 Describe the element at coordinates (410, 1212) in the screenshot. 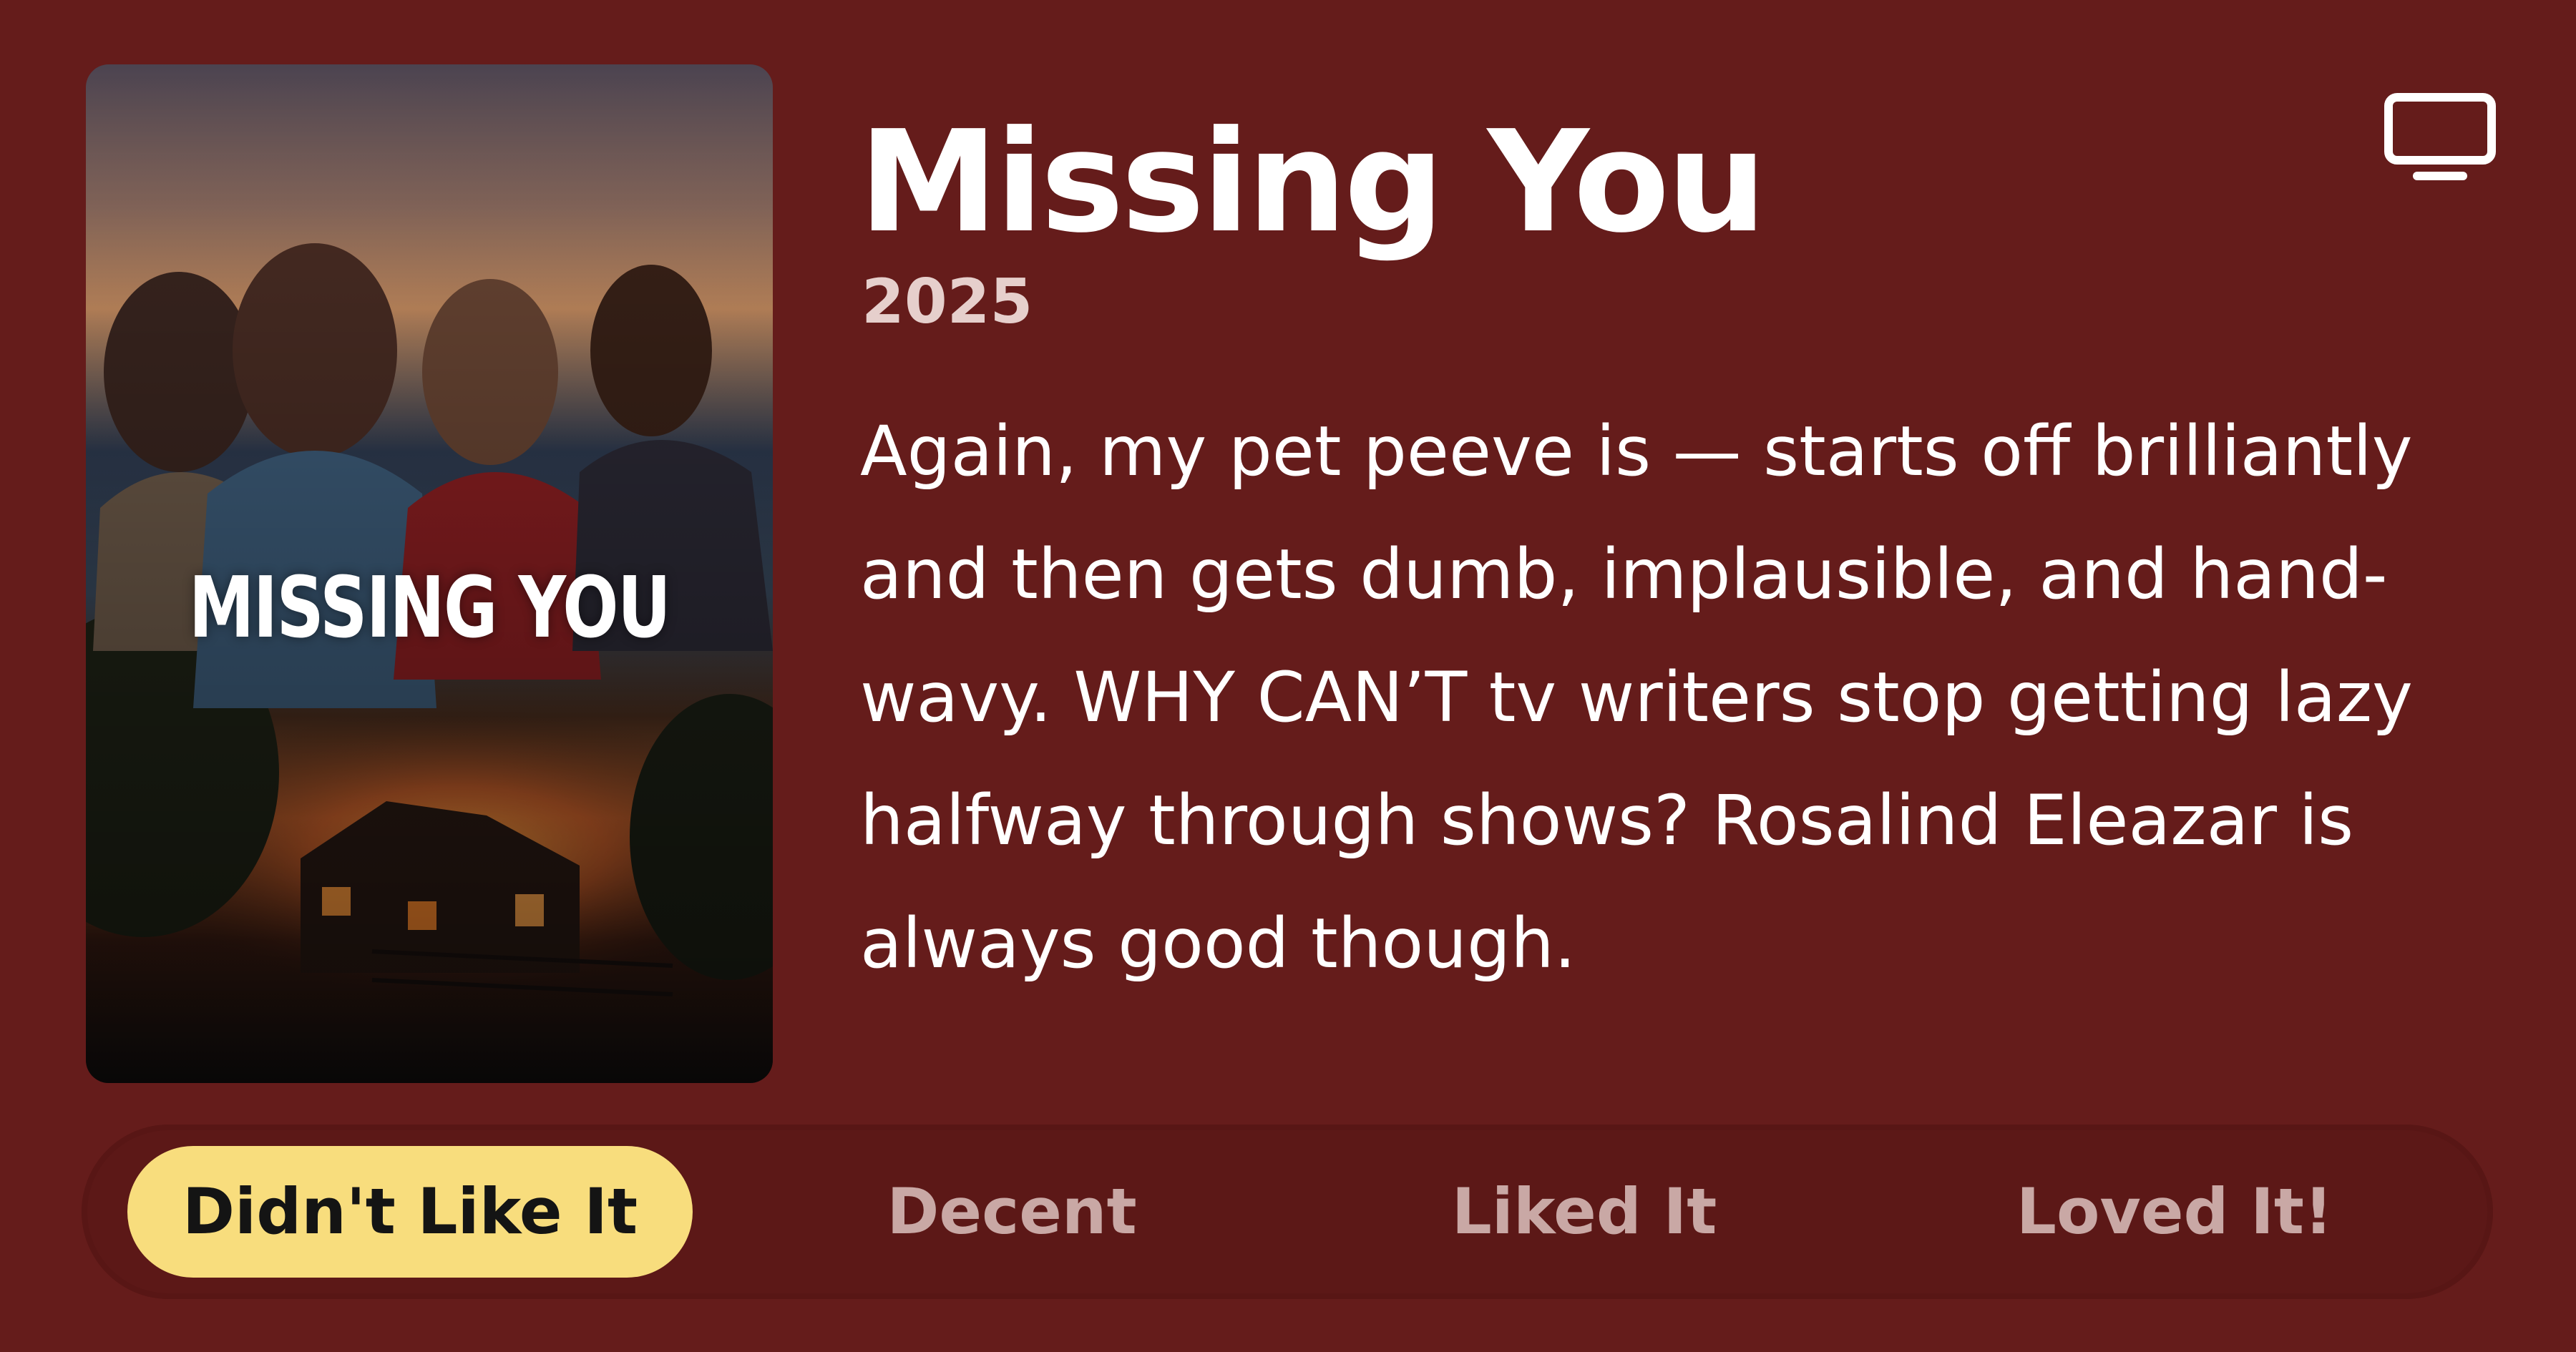

I see `rating-option-didnt-like-it: Didn't Like It` at that location.